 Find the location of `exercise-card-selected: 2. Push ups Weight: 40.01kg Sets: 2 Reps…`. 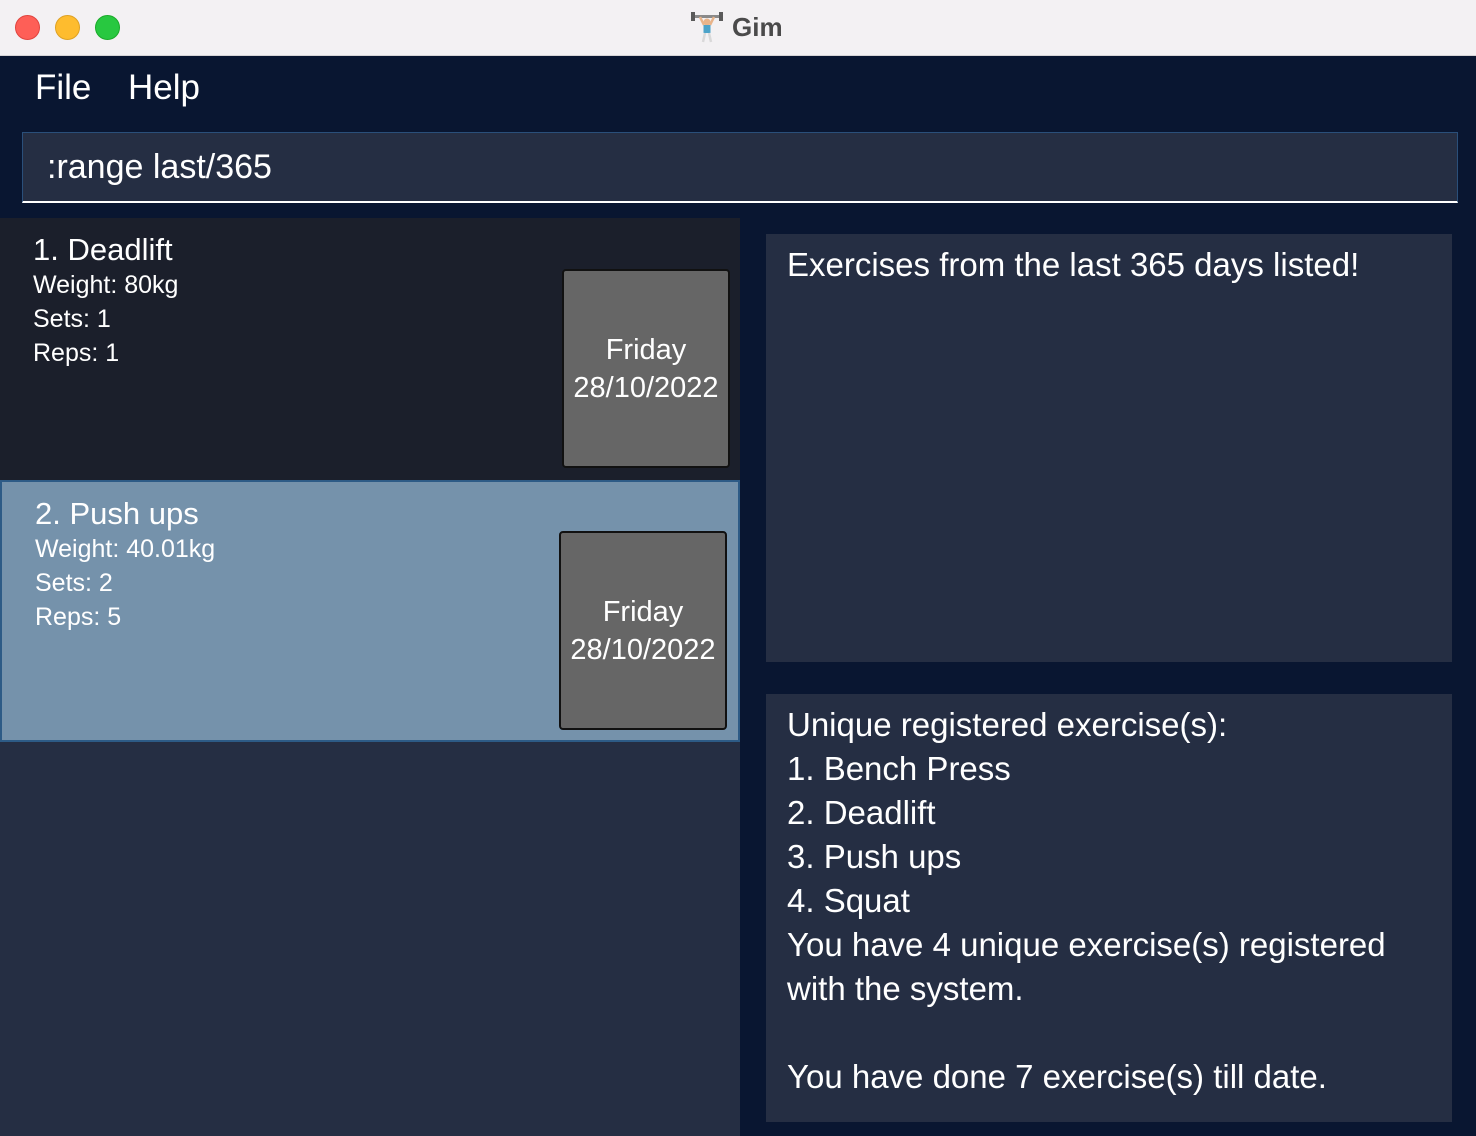

exercise-card-selected: 2. Push ups Weight: 40.01kg Sets: 2 Reps… is located at coordinates (370, 611).